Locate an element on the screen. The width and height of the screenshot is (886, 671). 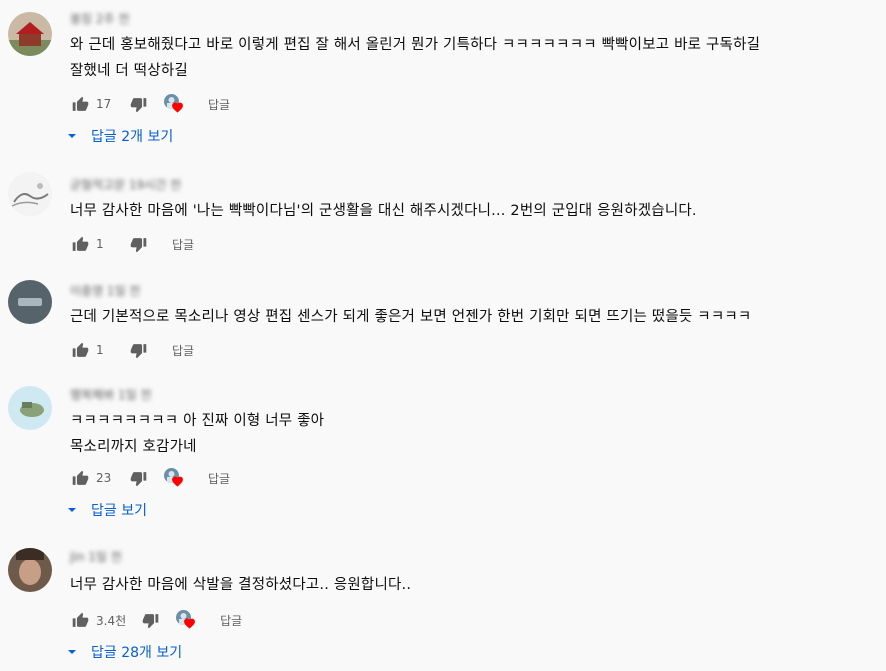
comment-author: 이충영 1일 전 is located at coordinates (105, 290).